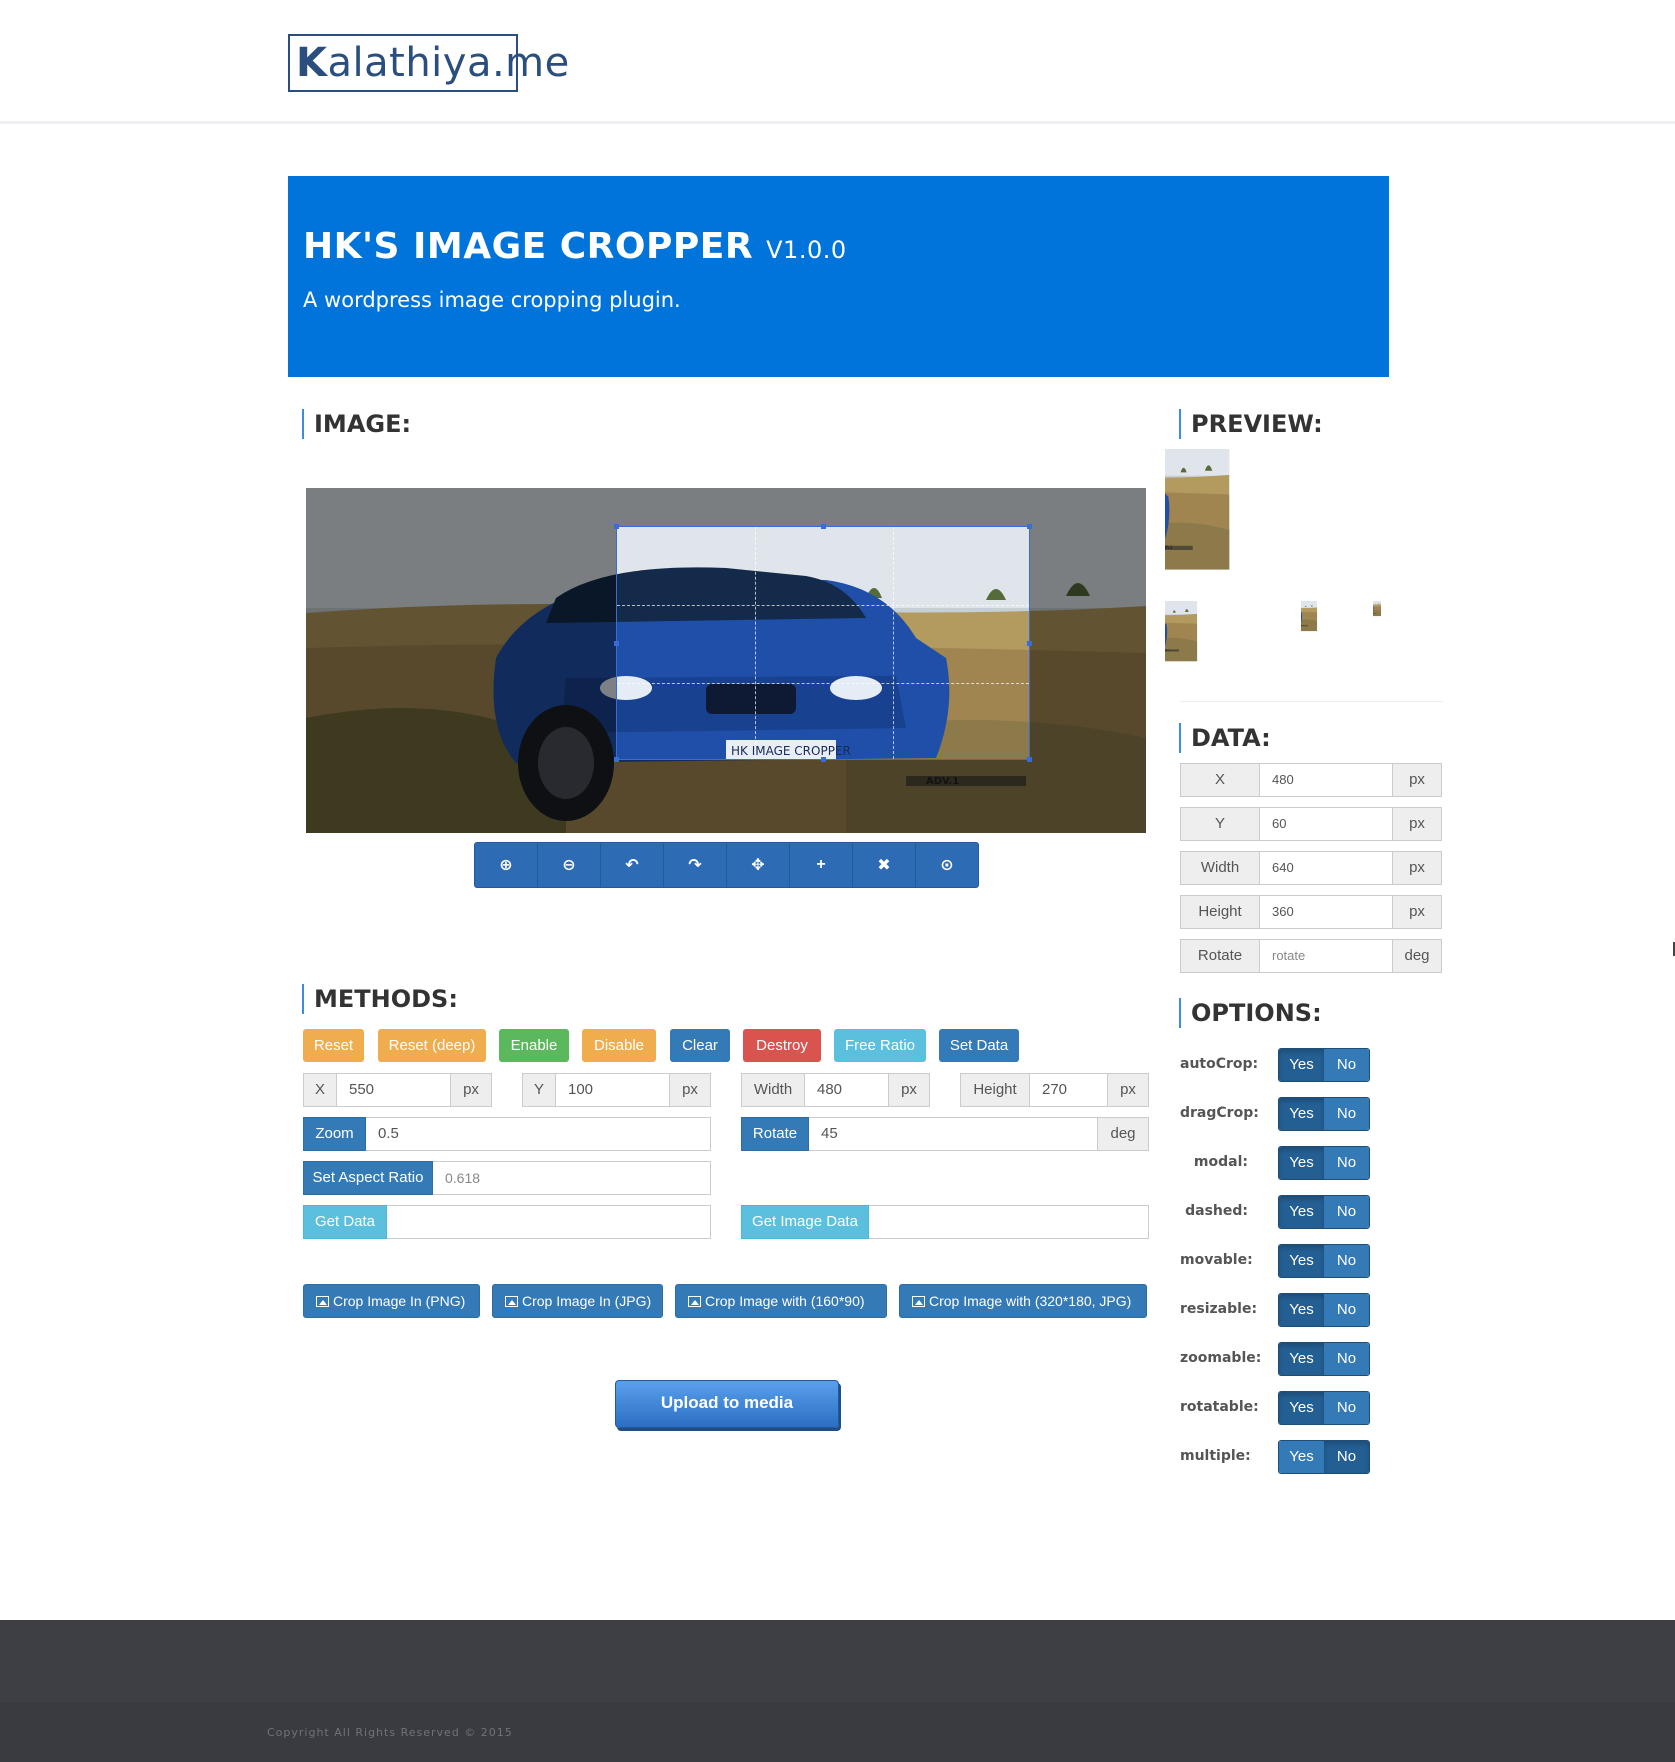 This screenshot has width=1675, height=1762. Describe the element at coordinates (1009, 1222) in the screenshot. I see `get-image-data-output` at that location.